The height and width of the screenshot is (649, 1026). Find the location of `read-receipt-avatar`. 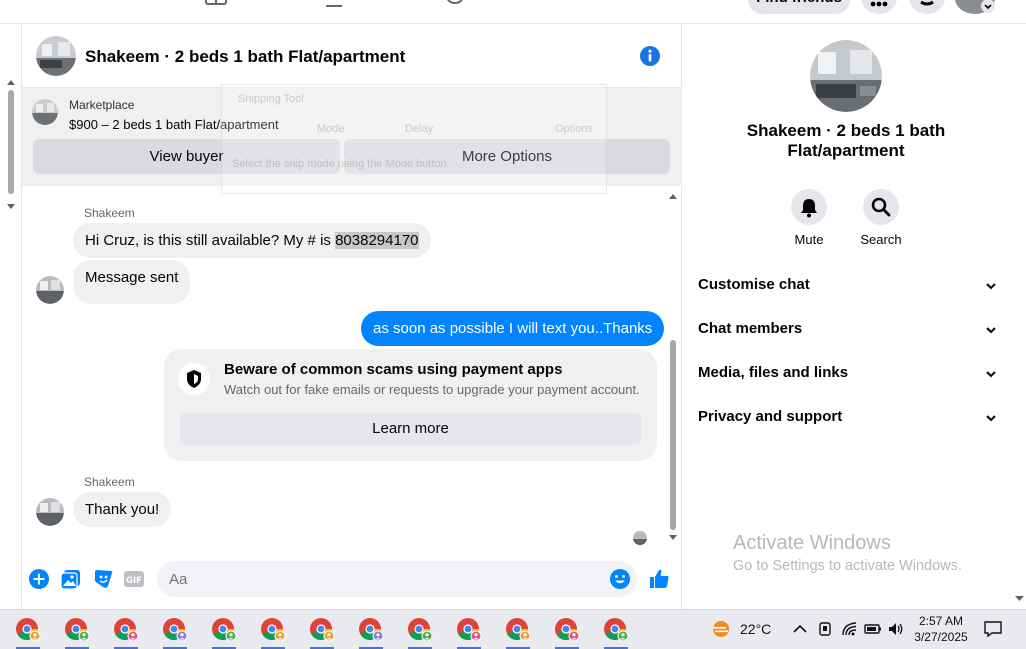

read-receipt-avatar is located at coordinates (640, 538).